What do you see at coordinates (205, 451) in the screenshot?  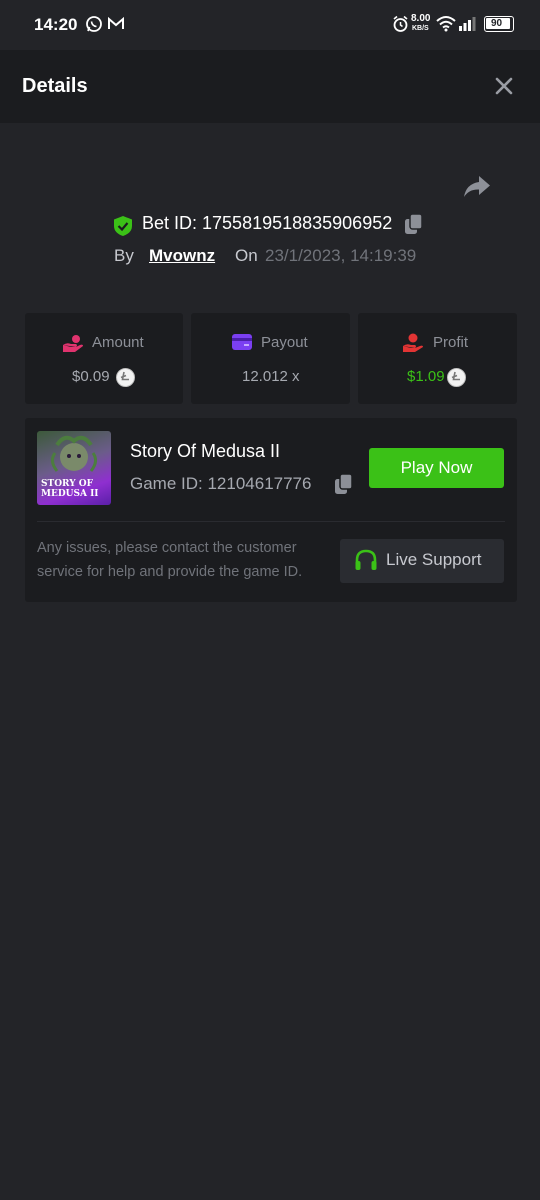 I see `game-title: Story Of Medusa II` at bounding box center [205, 451].